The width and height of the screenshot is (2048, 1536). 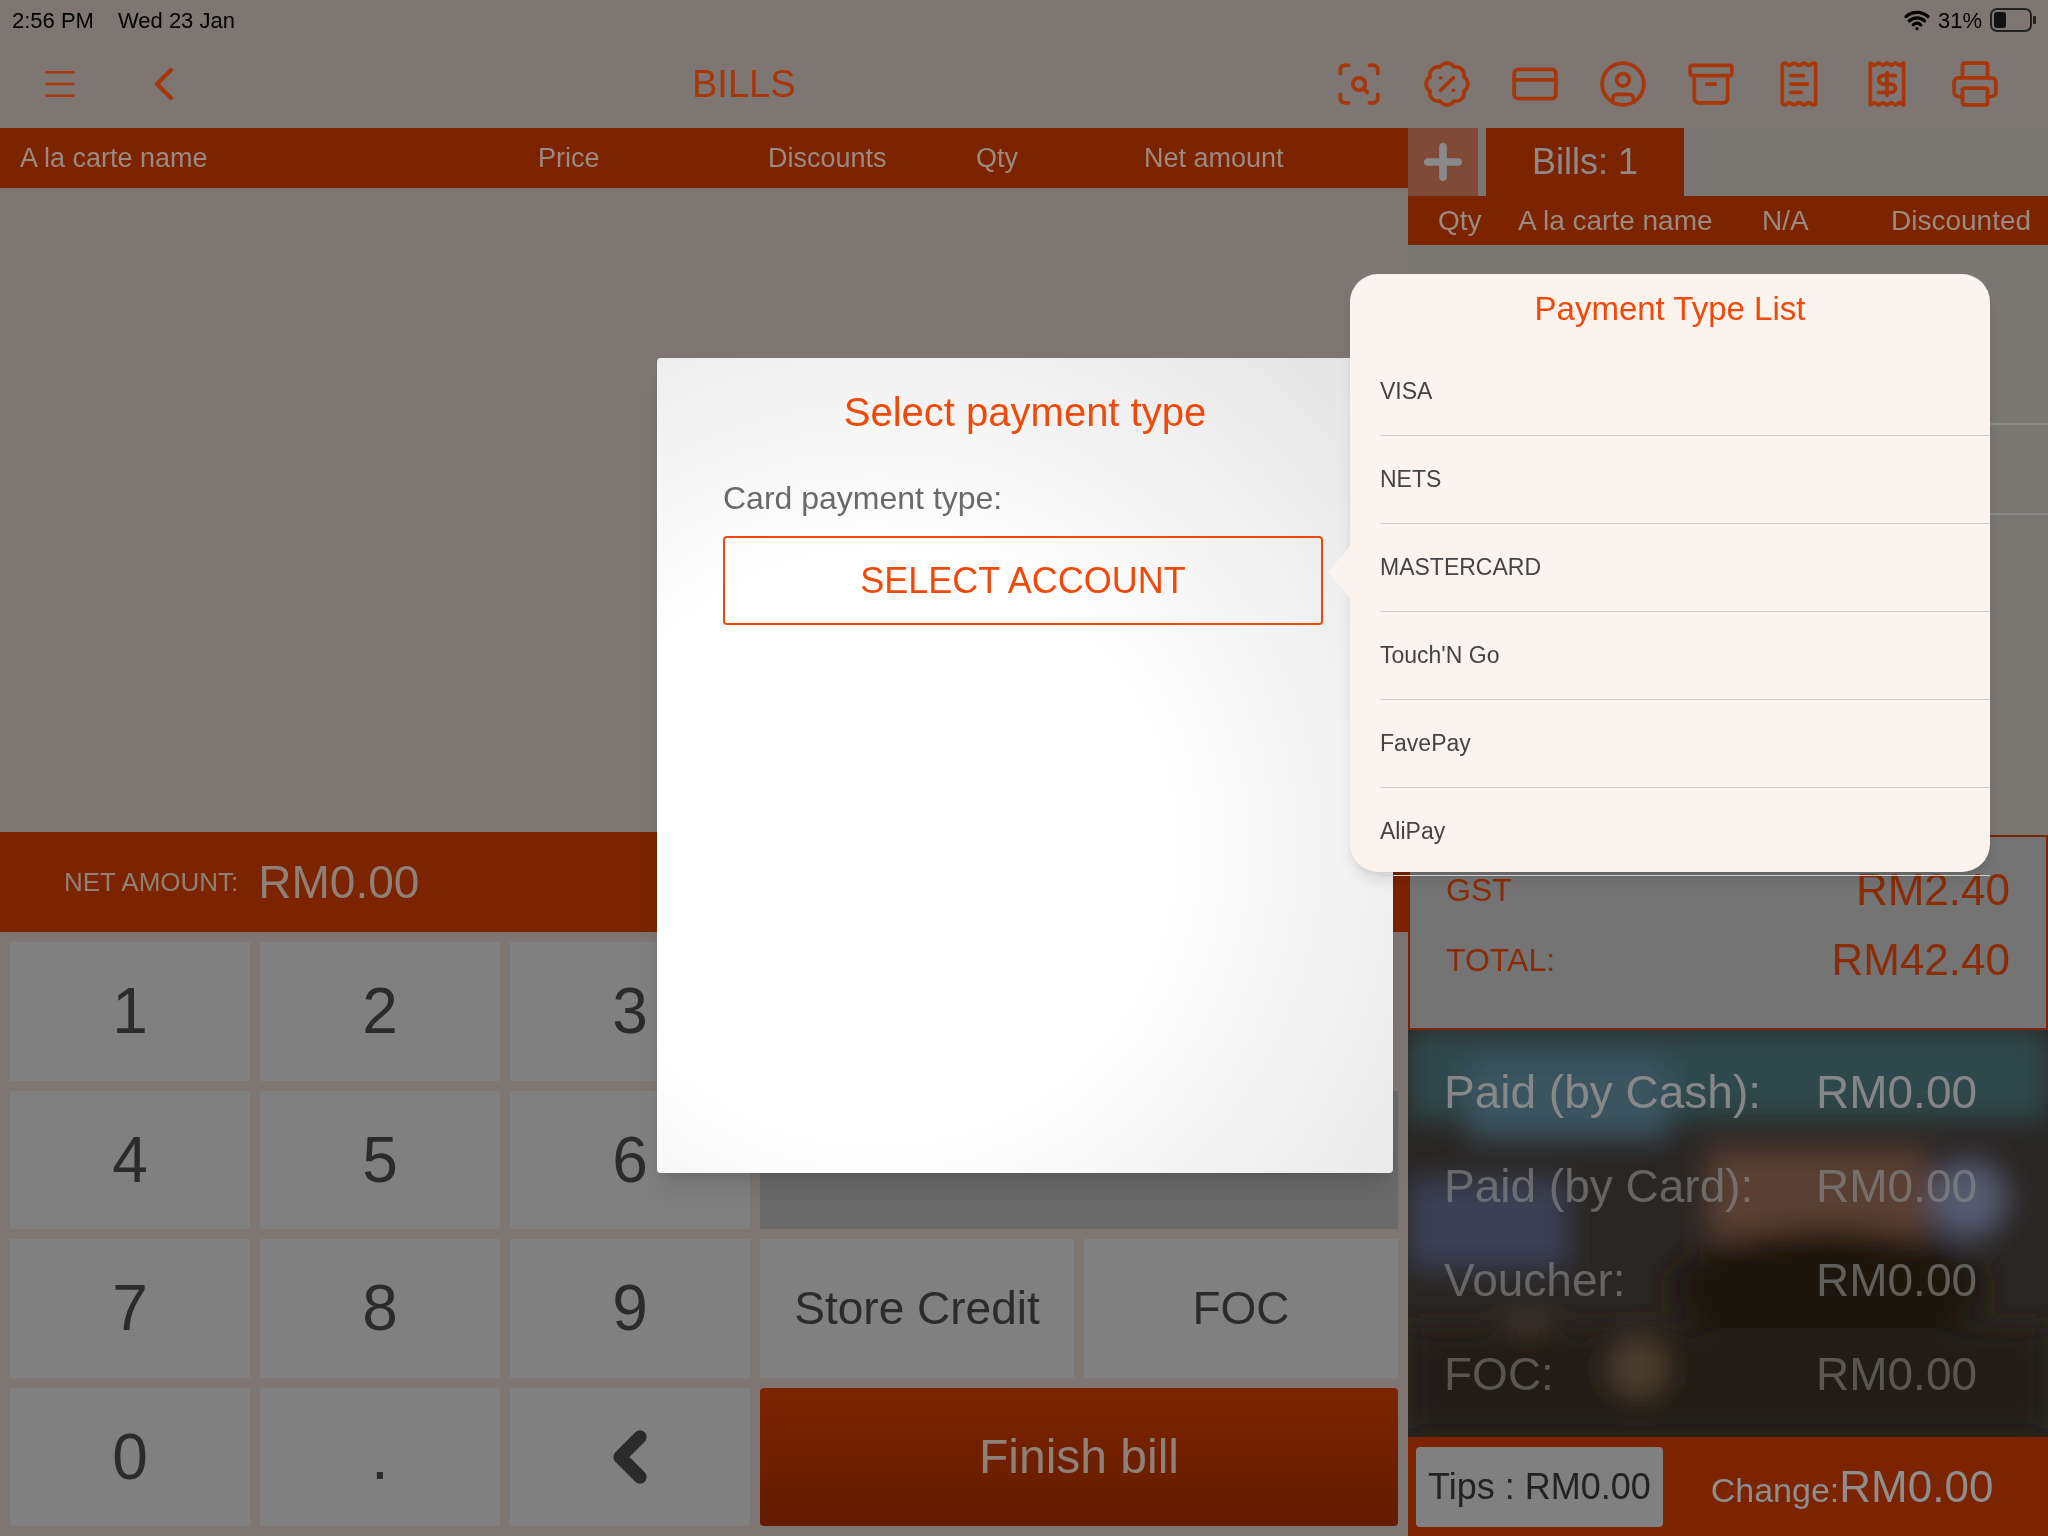 What do you see at coordinates (130, 1456) in the screenshot?
I see `keypad-key: 0` at bounding box center [130, 1456].